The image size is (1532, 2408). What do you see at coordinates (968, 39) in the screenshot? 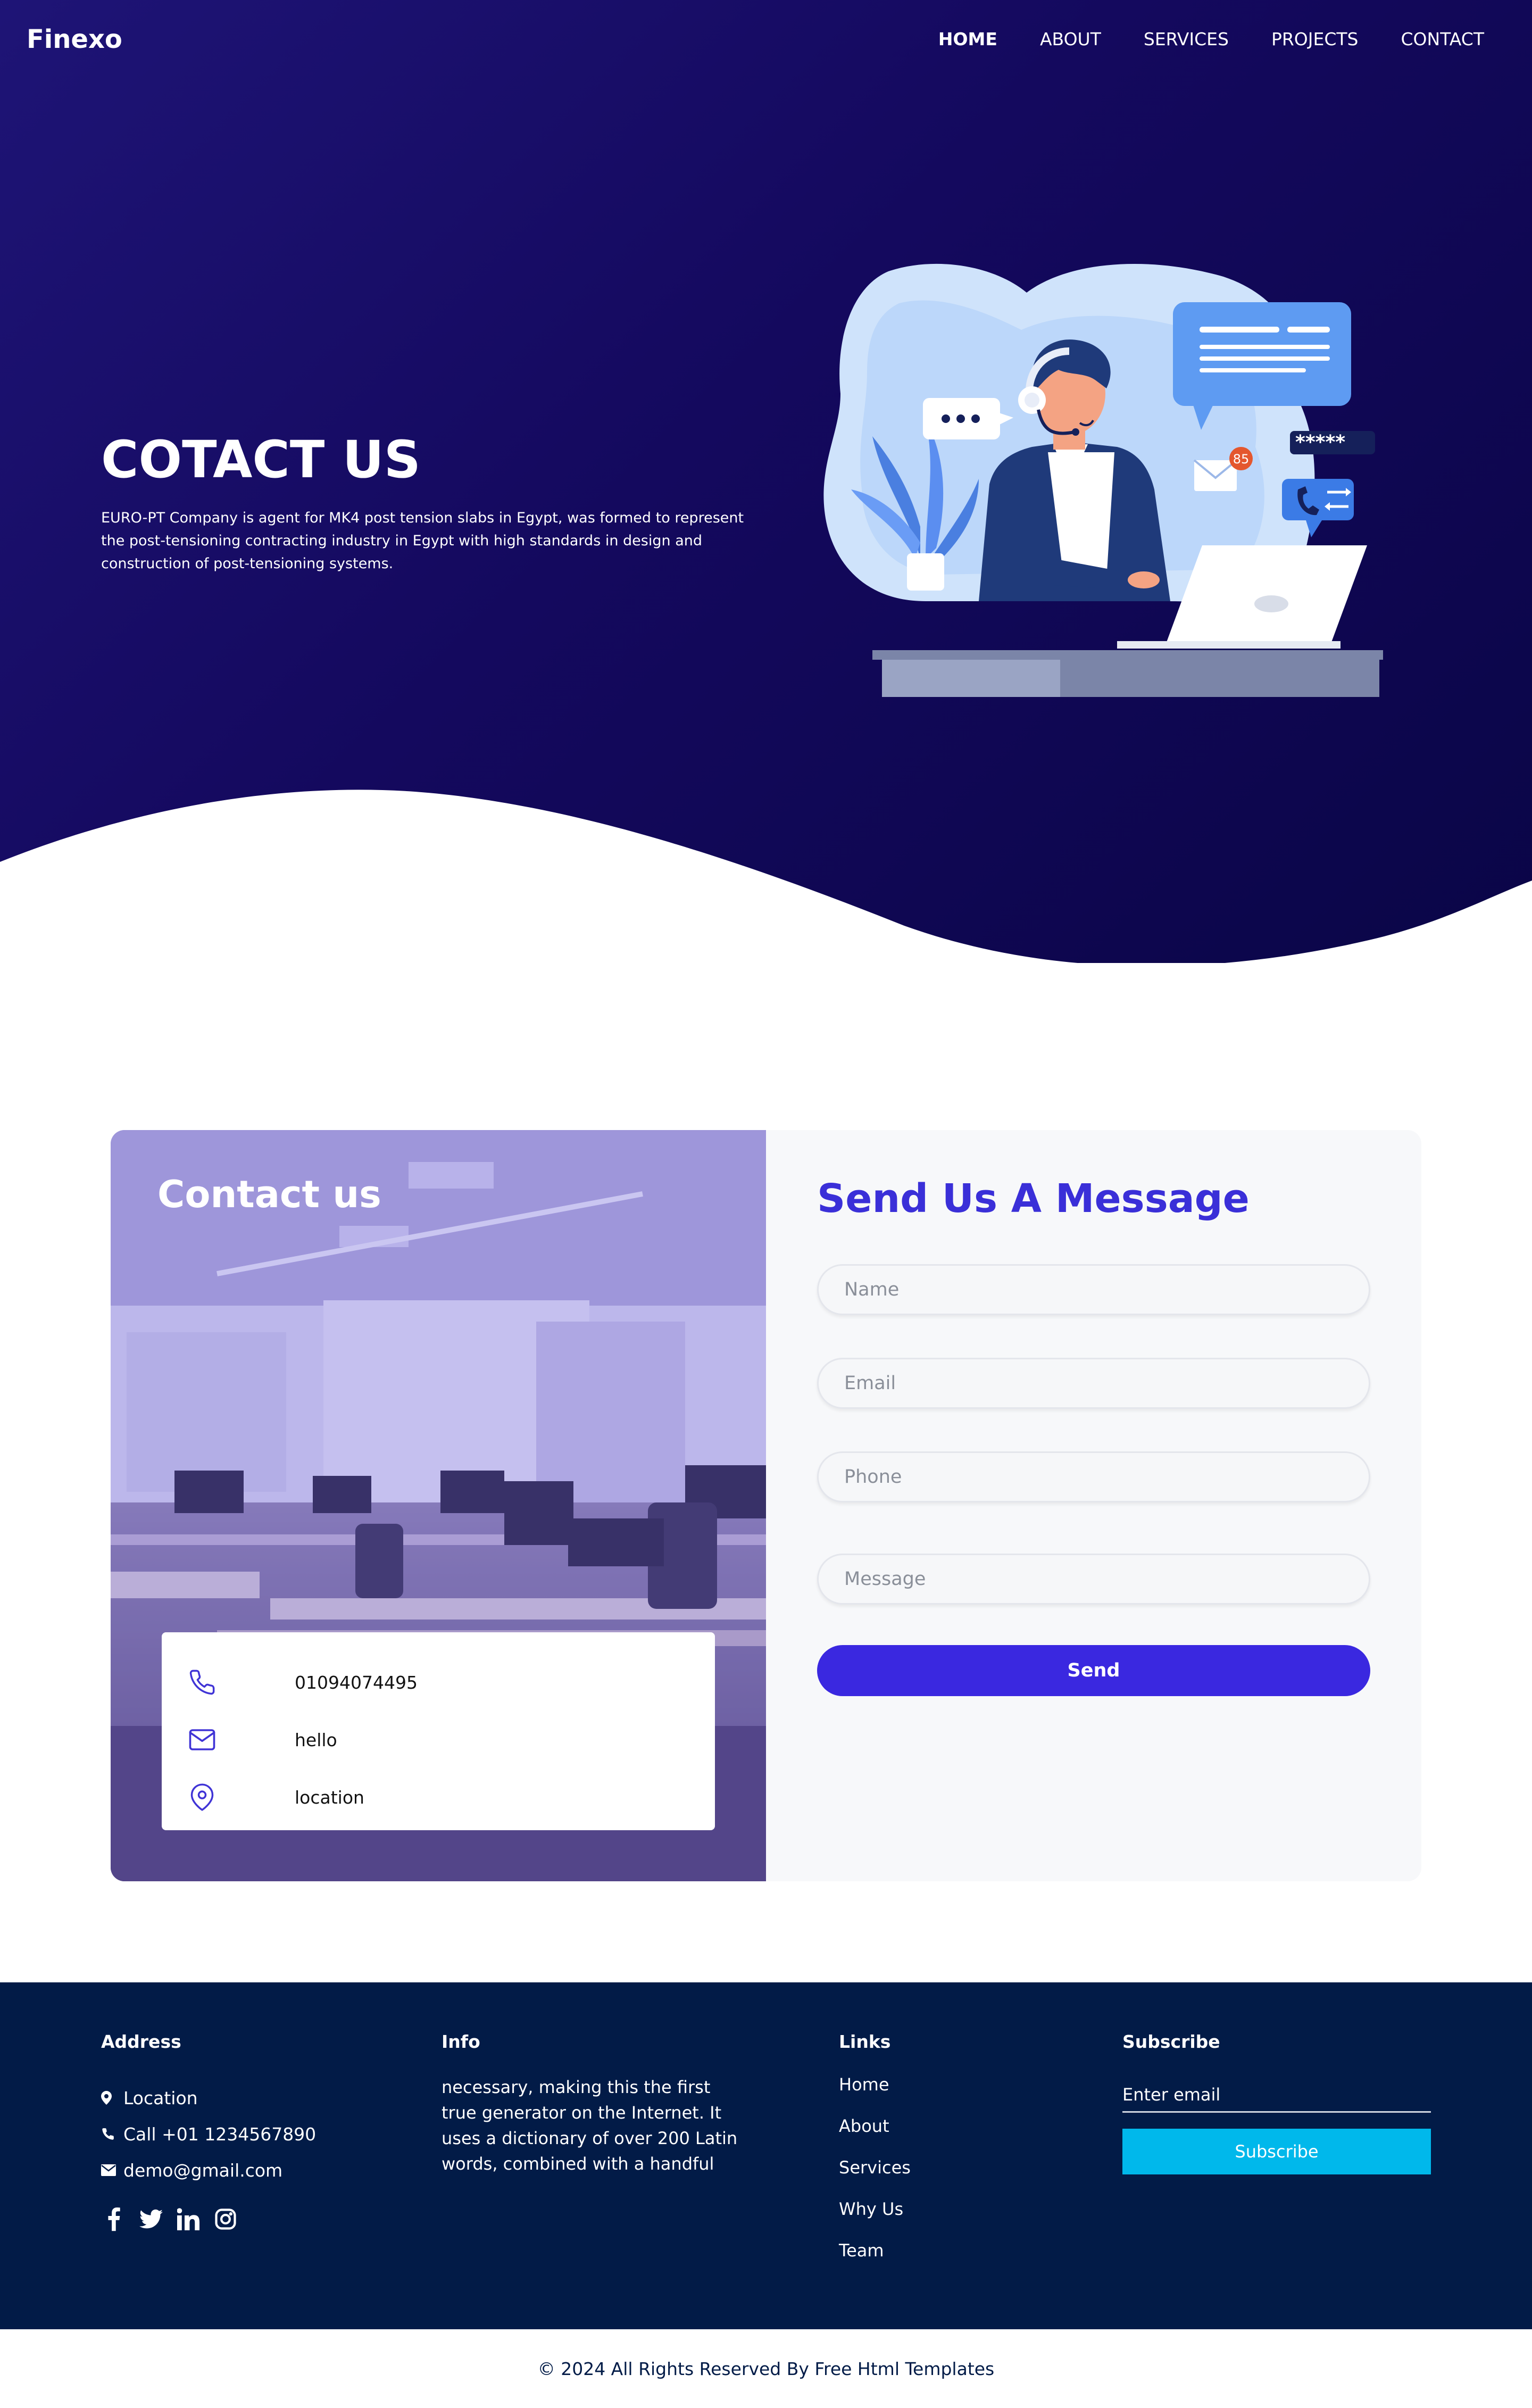
I see `nav-home: HOME` at bounding box center [968, 39].